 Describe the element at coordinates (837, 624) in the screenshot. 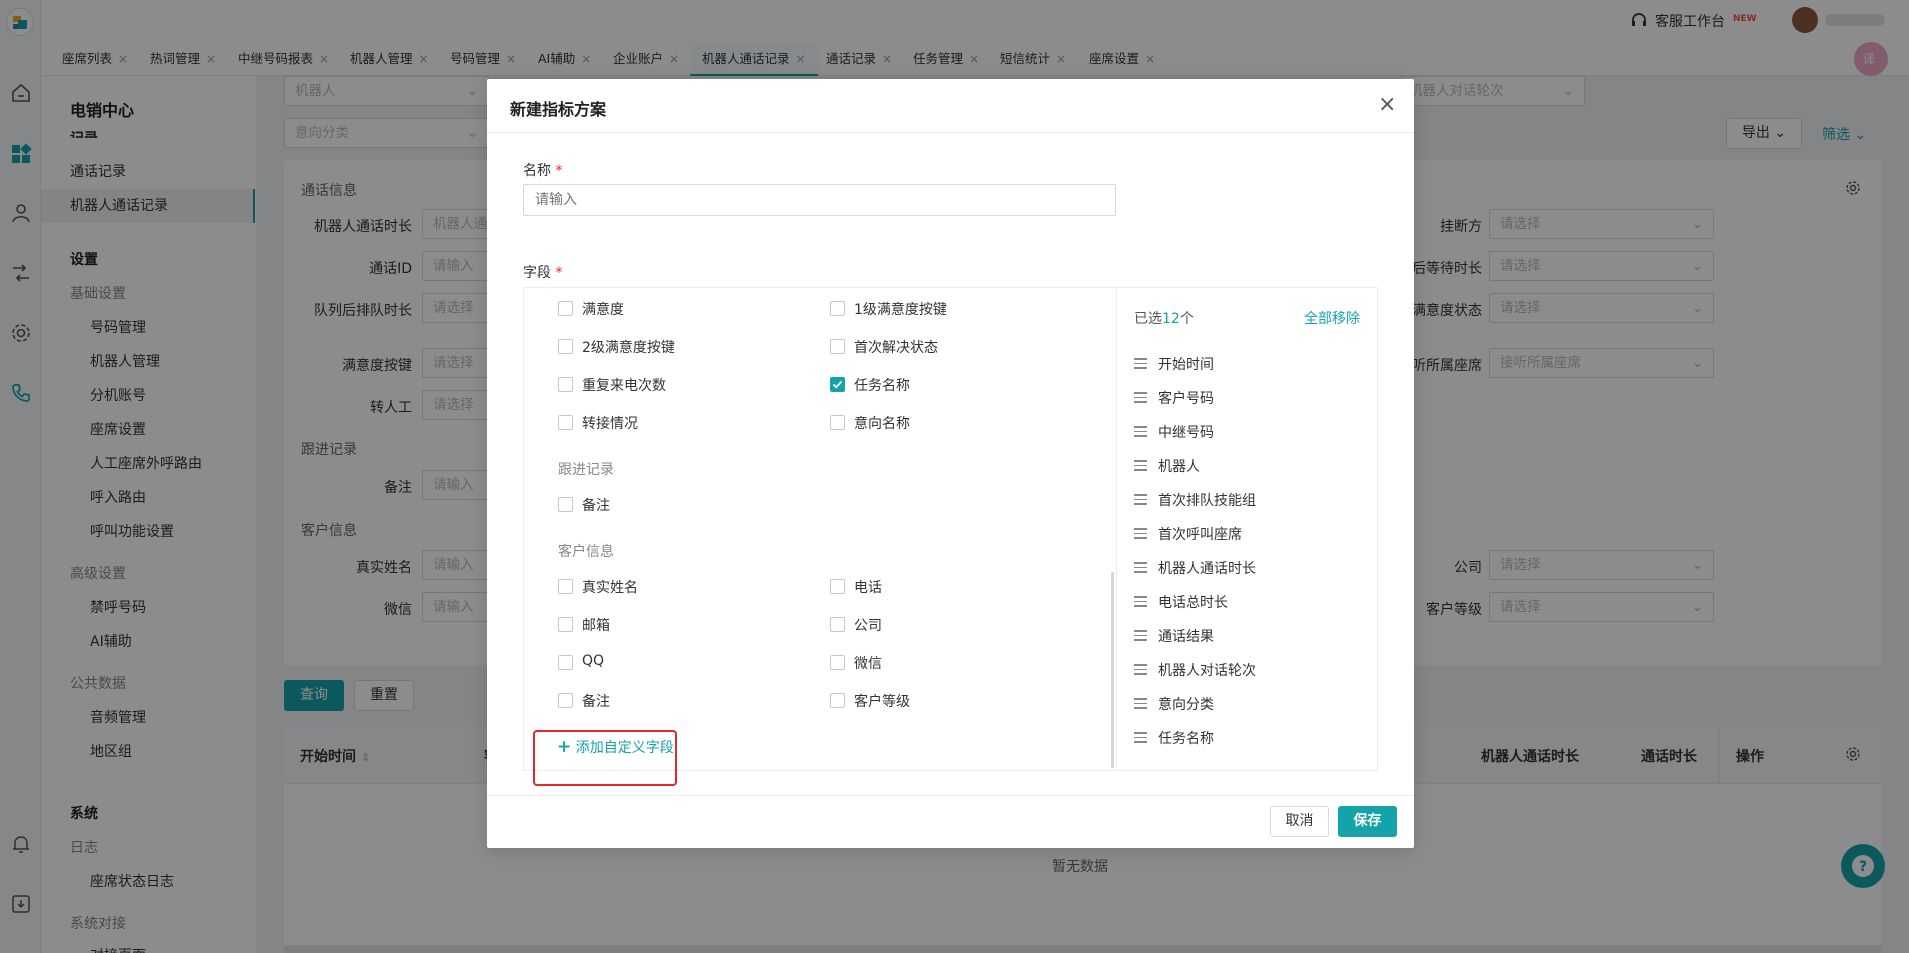

I see `checkbox-company` at that location.